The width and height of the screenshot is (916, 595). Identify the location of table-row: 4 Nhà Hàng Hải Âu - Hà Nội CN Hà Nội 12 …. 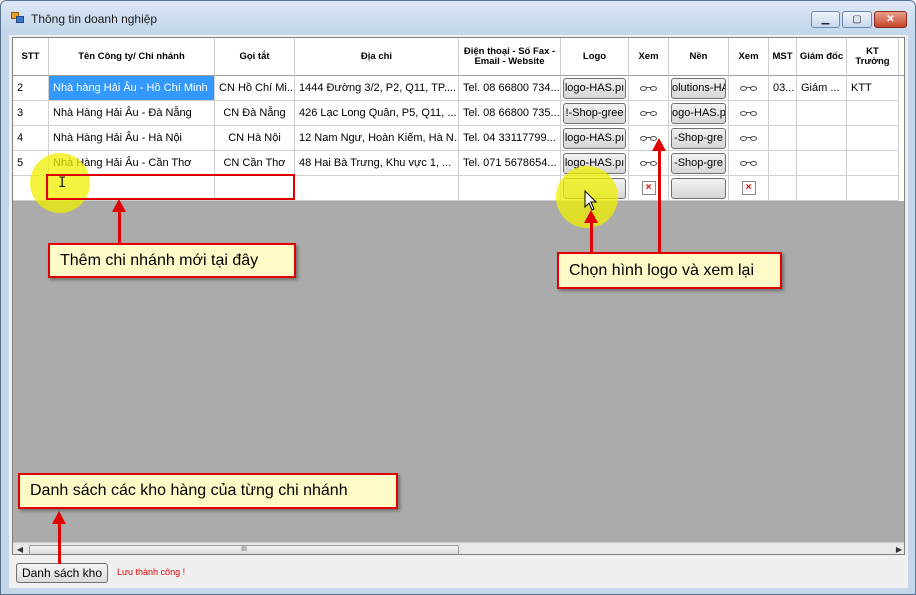
(458, 138).